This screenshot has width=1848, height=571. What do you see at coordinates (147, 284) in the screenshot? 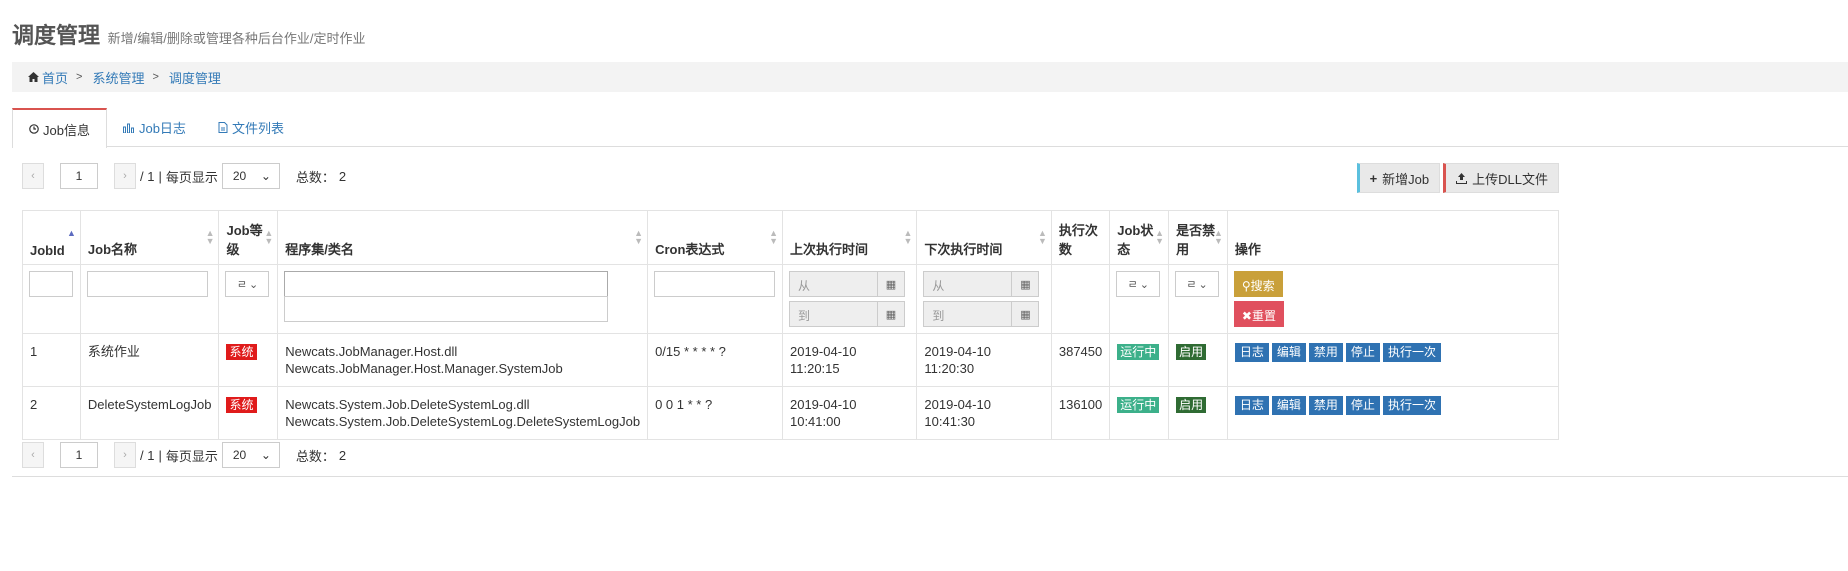
I see `name-filter-input` at bounding box center [147, 284].